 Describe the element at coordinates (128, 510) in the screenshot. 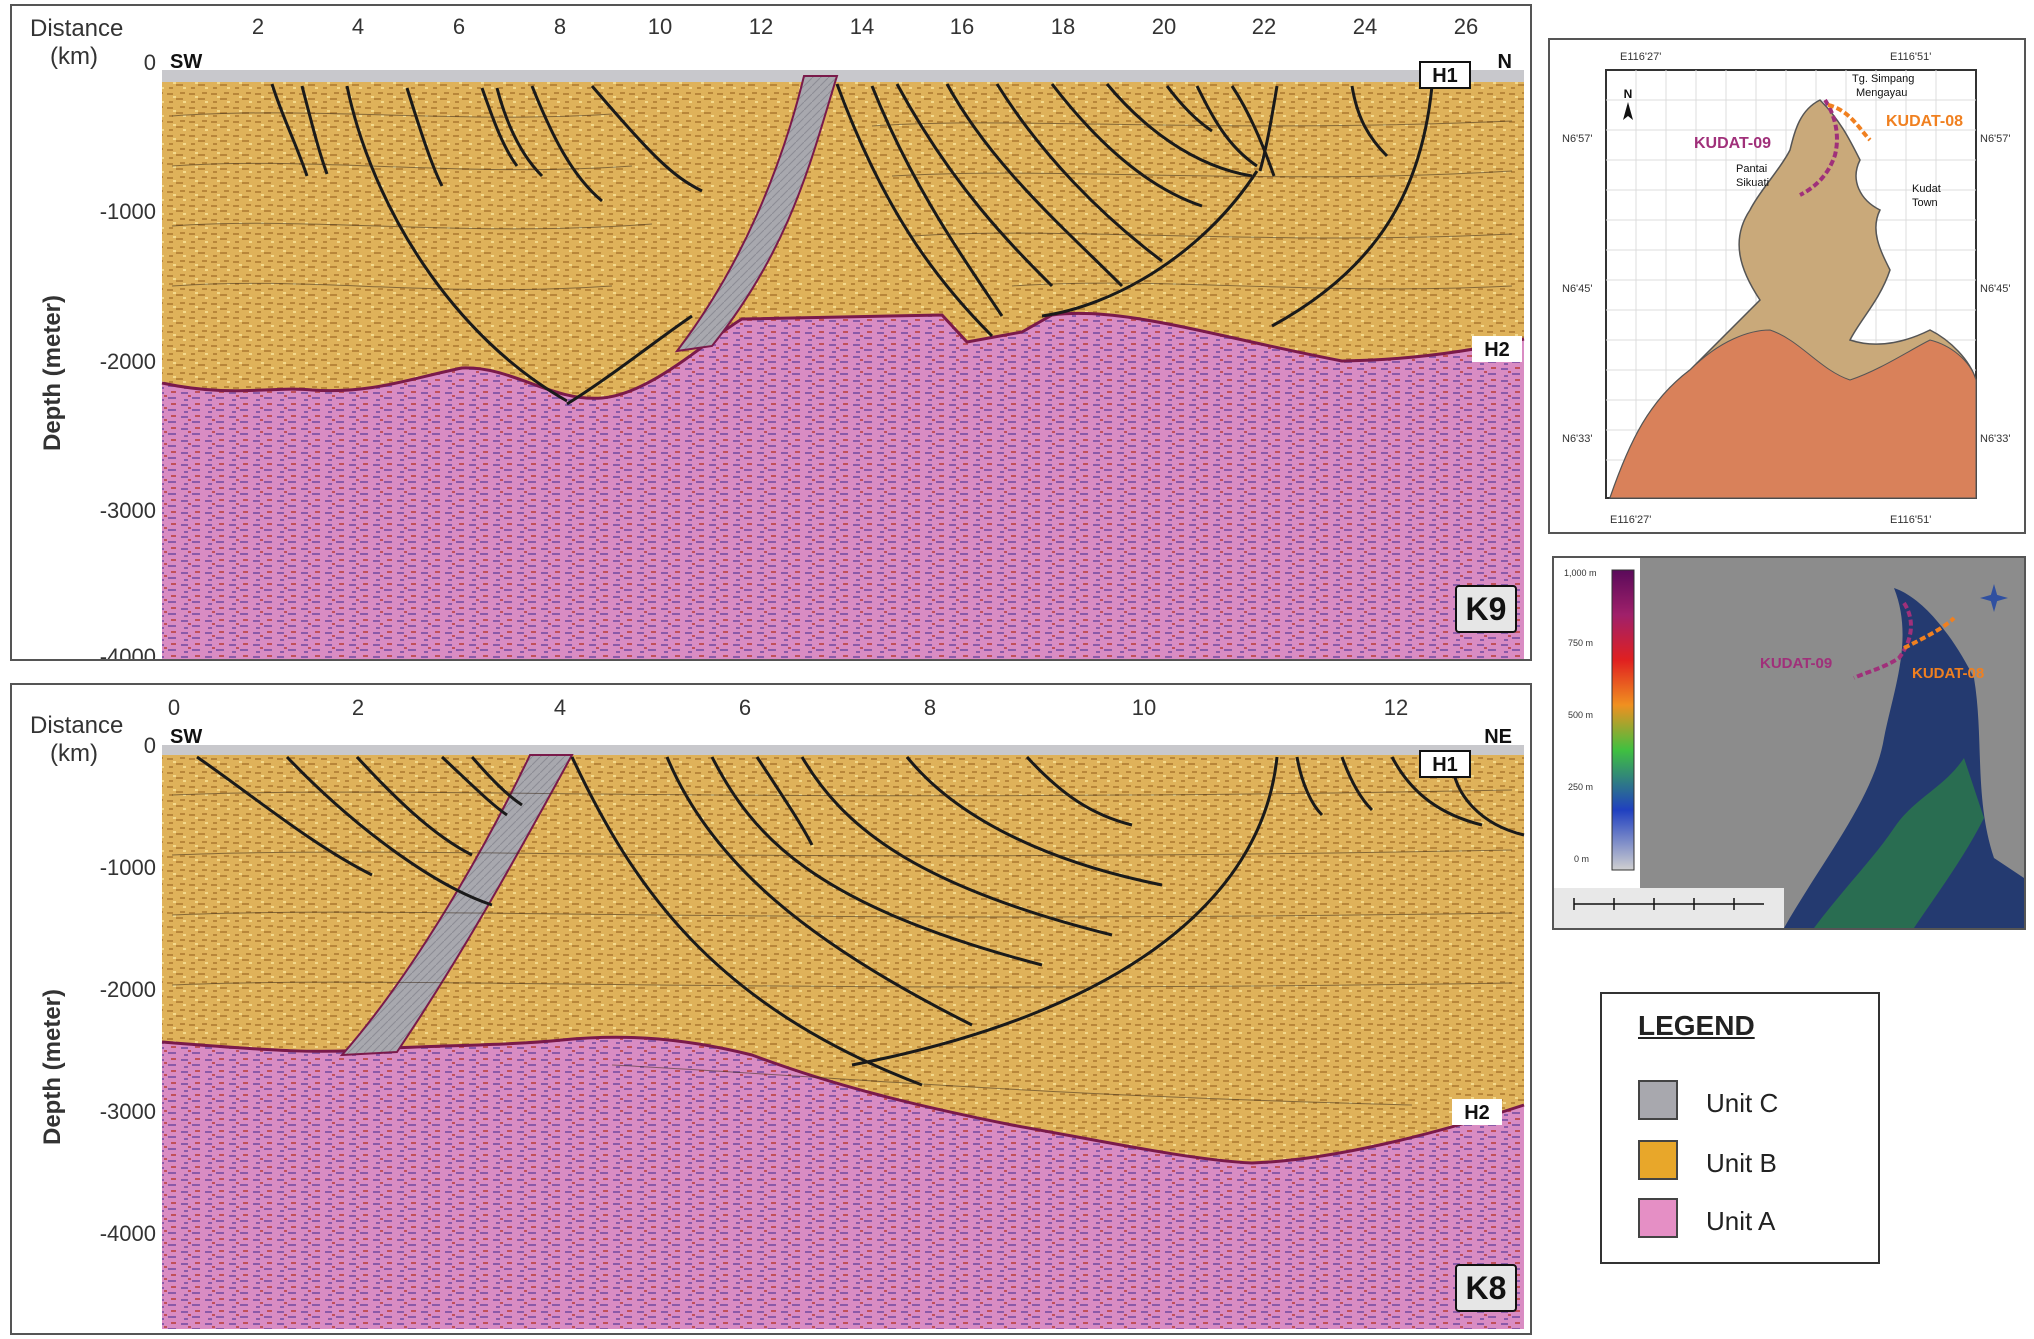

I see `k9-y-tick: -3000` at that location.